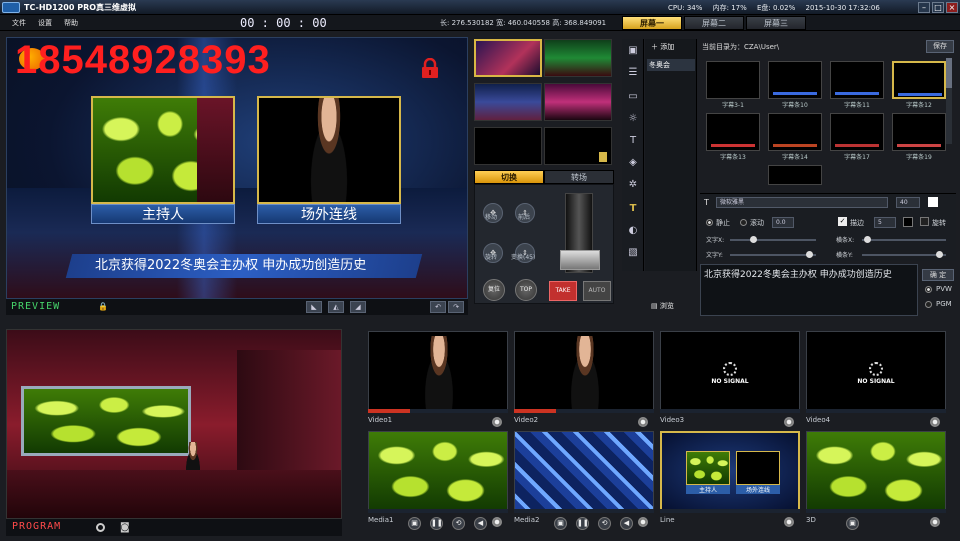  I want to click on camera-left-icon: ◣, so click(314, 307).